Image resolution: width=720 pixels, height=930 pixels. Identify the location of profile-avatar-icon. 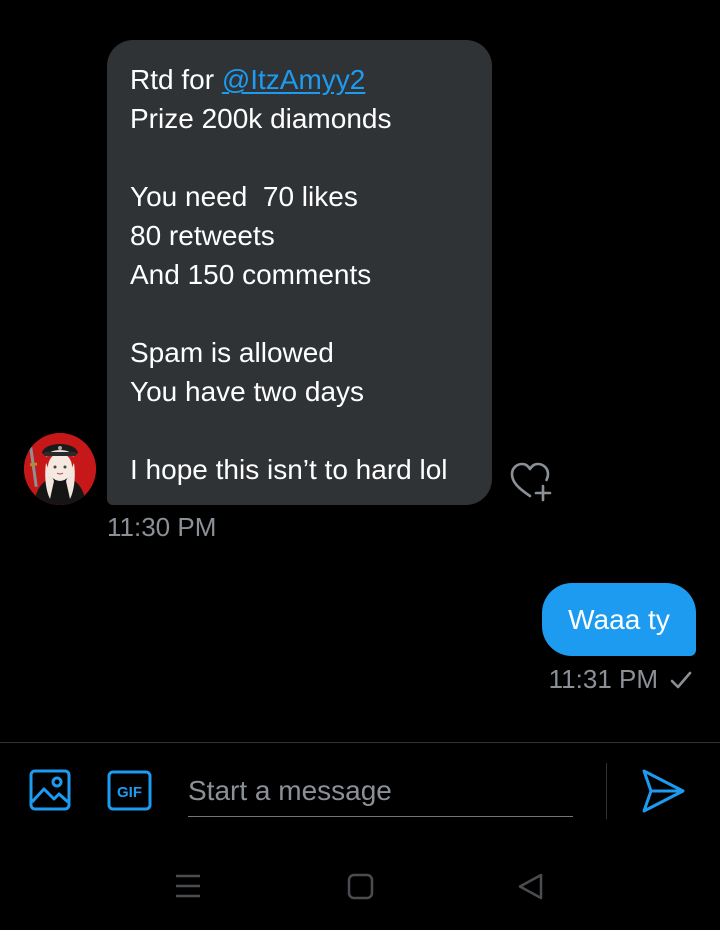
(60, 469).